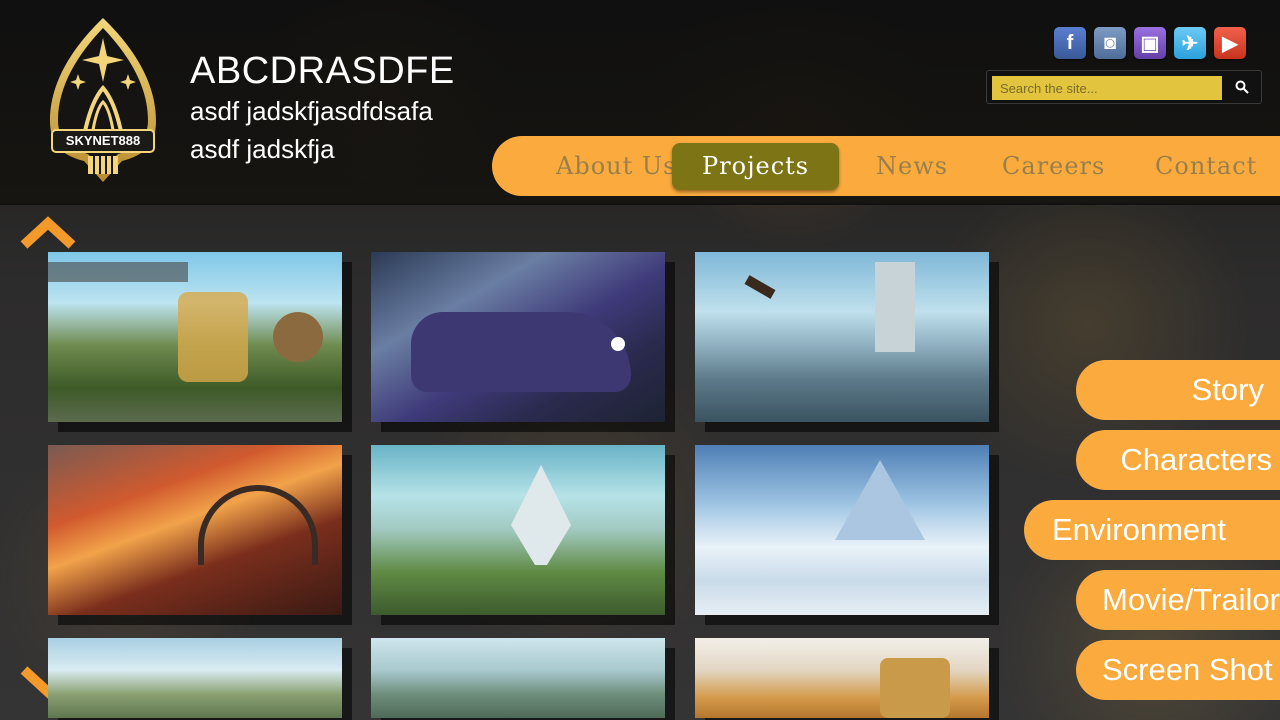 This screenshot has width=1280, height=720. I want to click on search-bar, so click(1124, 87).